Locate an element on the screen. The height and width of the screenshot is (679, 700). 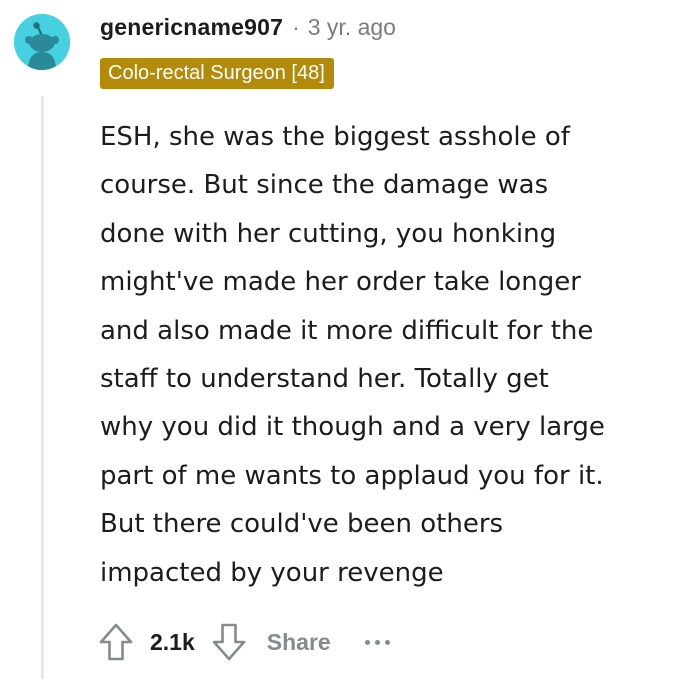
comment-meta: genericname907 · 3 yr. ago is located at coordinates (248, 27).